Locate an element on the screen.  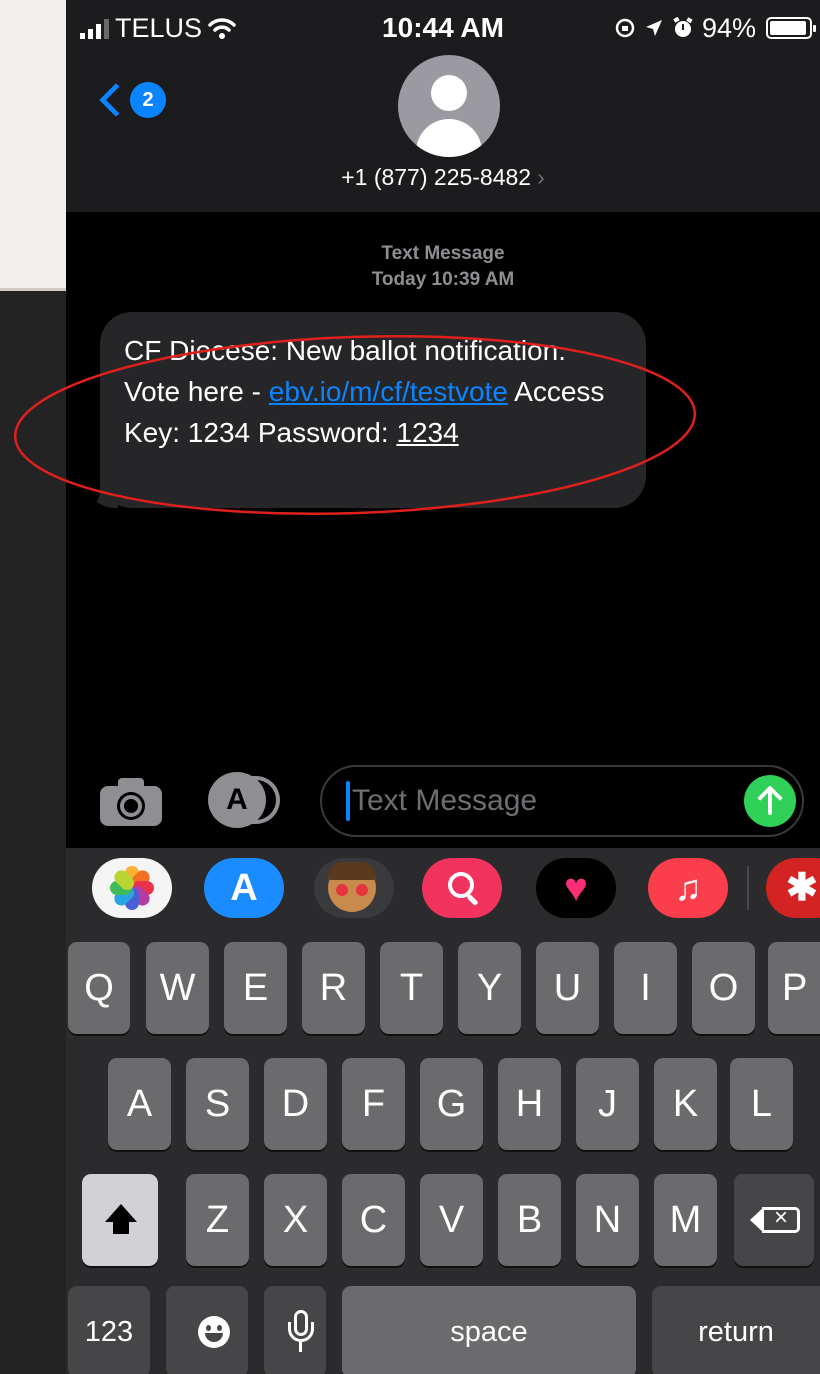
key-a: A is located at coordinates (139, 1104).